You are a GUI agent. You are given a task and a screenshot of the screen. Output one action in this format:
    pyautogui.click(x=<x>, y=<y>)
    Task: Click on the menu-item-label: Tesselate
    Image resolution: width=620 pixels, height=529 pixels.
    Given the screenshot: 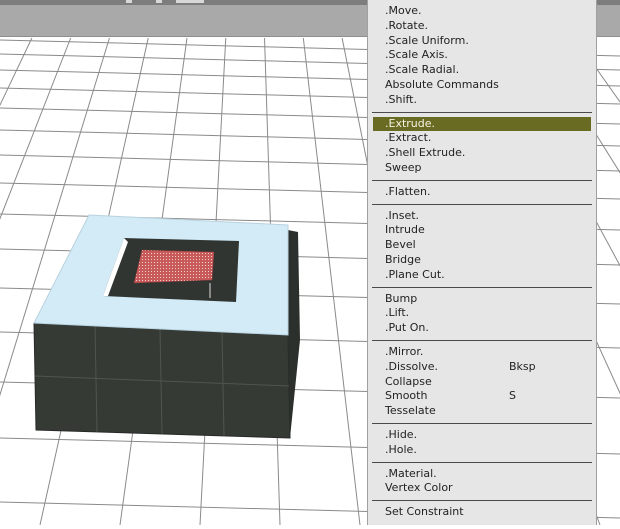 What is the action you would take?
    pyautogui.click(x=410, y=411)
    